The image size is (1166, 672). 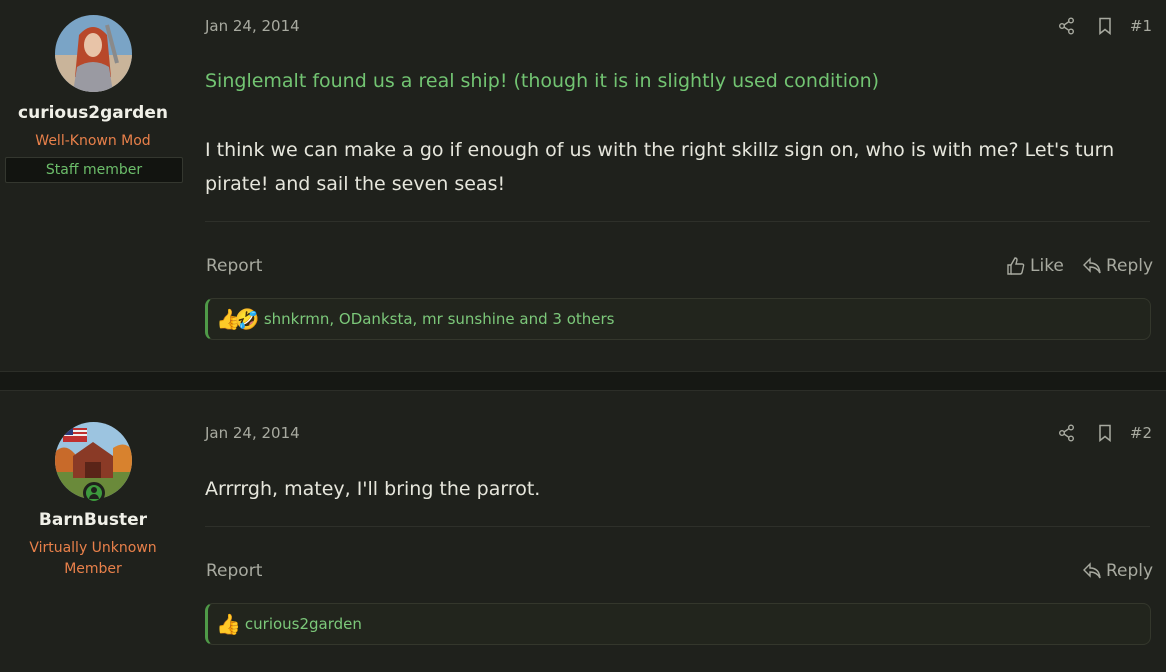 What do you see at coordinates (1141, 26) in the screenshot?
I see `post-number: #1` at bounding box center [1141, 26].